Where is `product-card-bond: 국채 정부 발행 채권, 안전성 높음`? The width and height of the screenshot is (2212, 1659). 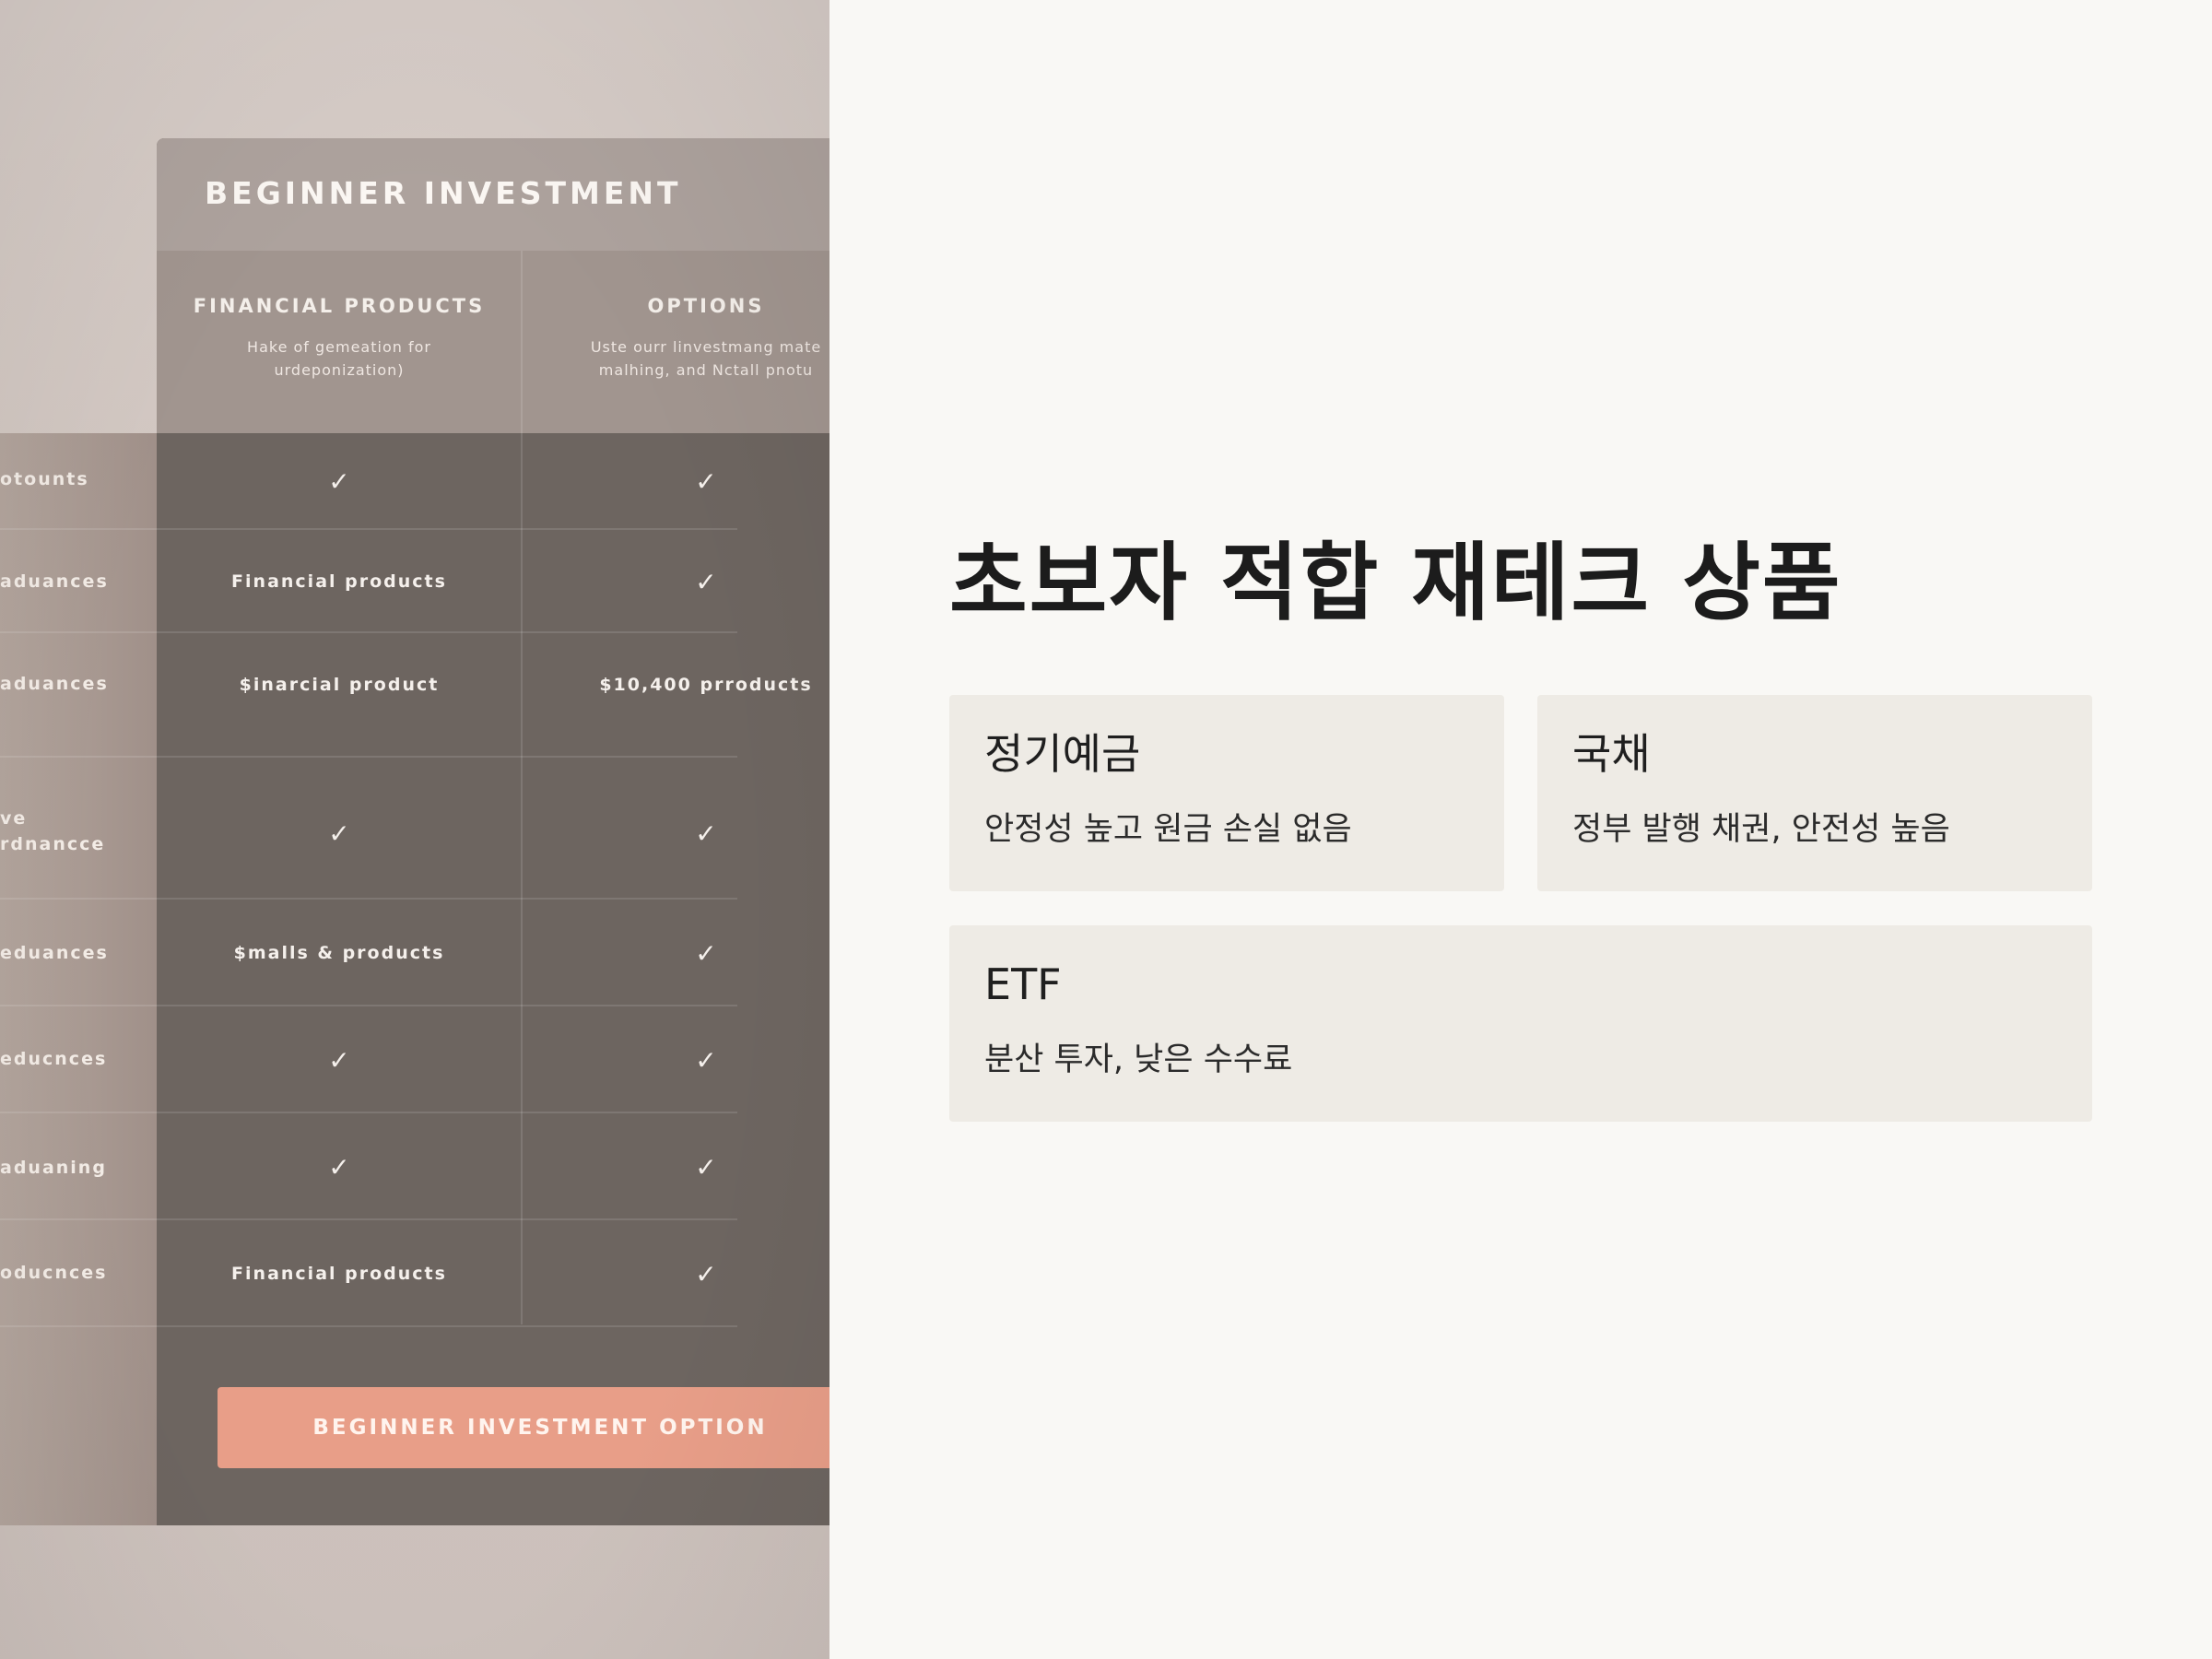
product-card-bond: 국채 정부 발행 채권, 안전성 높음 is located at coordinates (1814, 793).